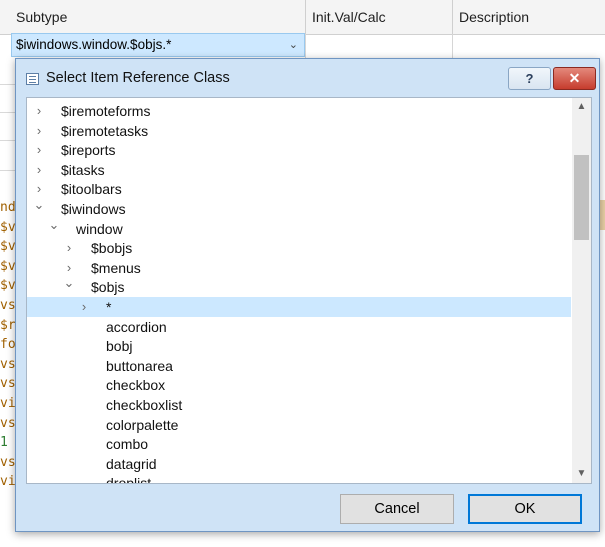 The width and height of the screenshot is (605, 547). Describe the element at coordinates (112, 248) in the screenshot. I see `tree-item-label: $bobjs` at that location.